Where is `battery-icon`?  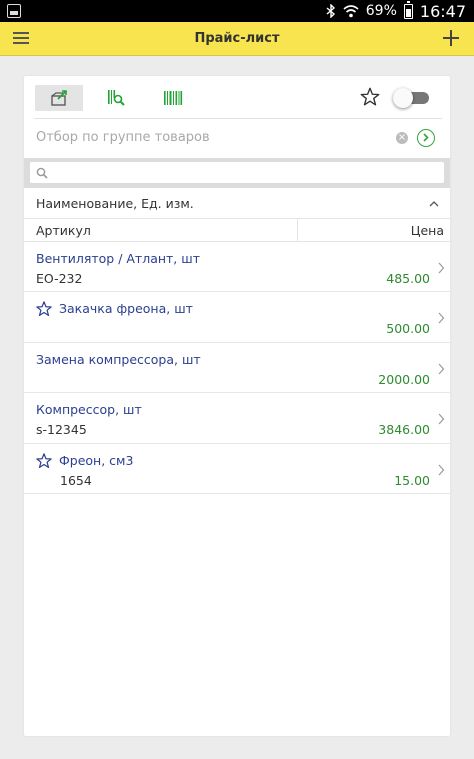 battery-icon is located at coordinates (408, 9).